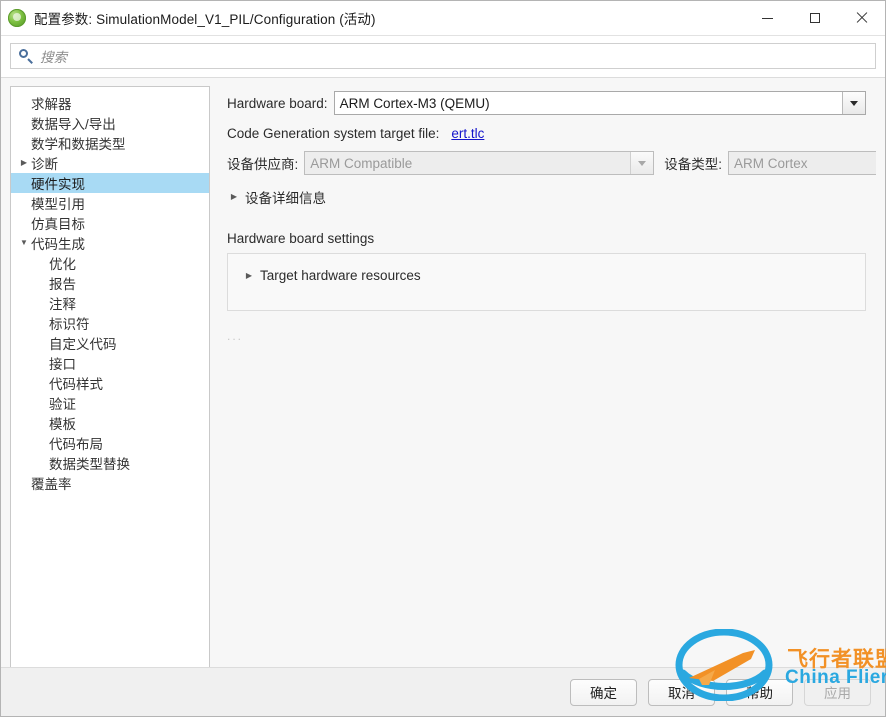  What do you see at coordinates (333, 133) in the screenshot?
I see `target-file-label: Code Generation system target file:` at bounding box center [333, 133].